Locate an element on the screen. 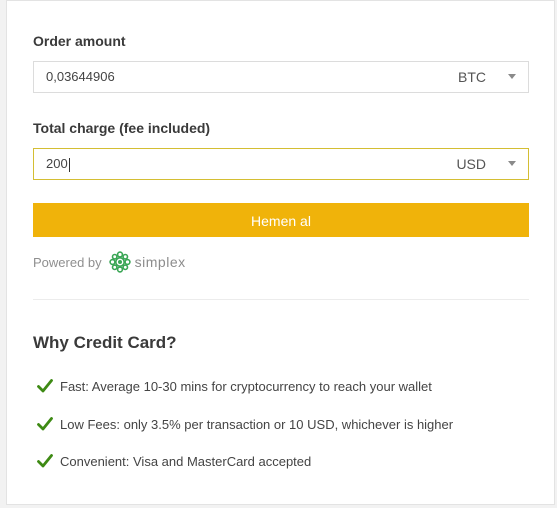 This screenshot has height=508, width=557. total-currency-select: USD is located at coordinates (471, 164).